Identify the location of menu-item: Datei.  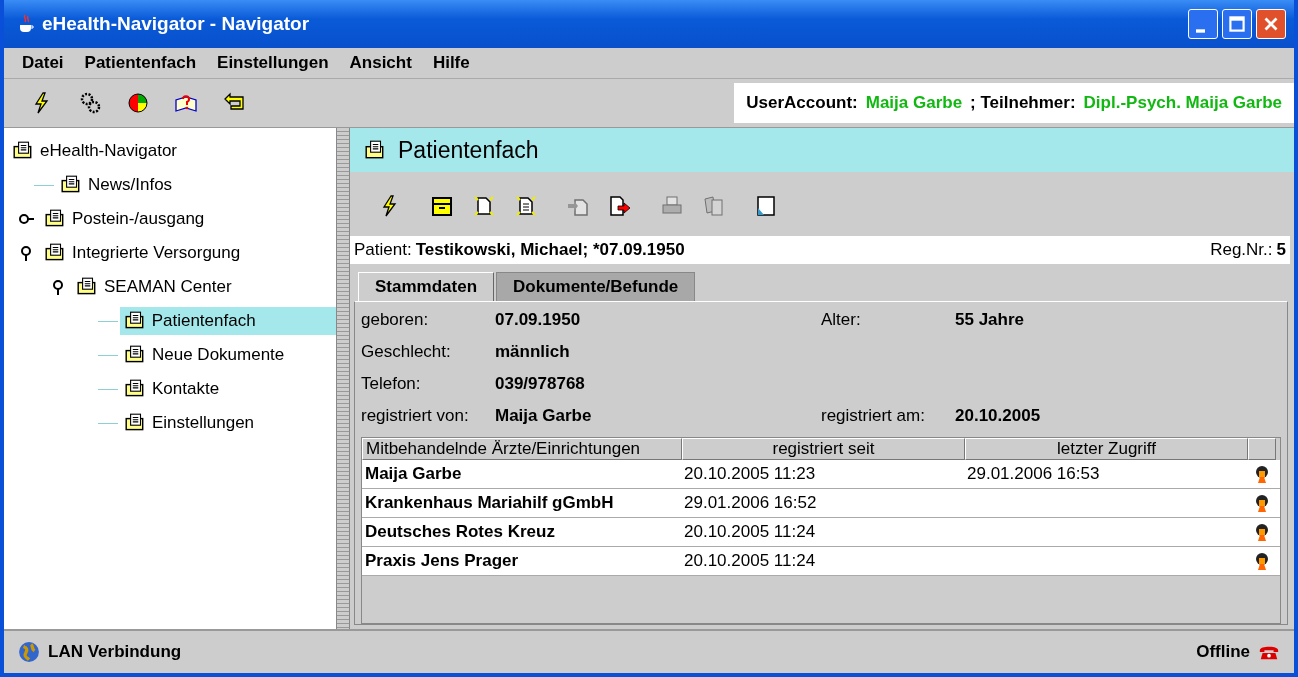
(43, 63).